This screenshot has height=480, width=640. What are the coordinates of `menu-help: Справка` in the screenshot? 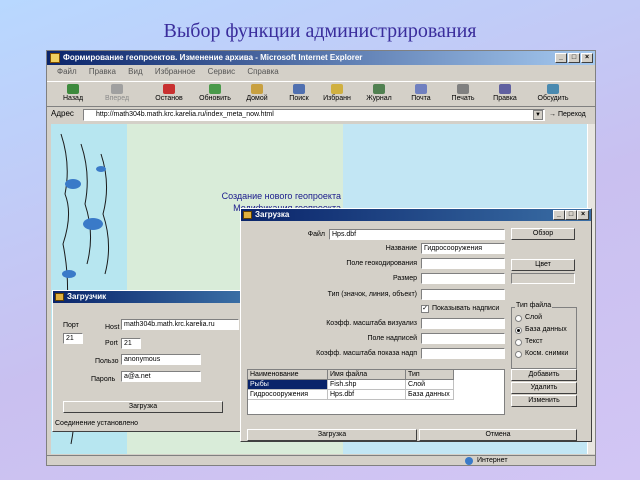 It's located at (262, 71).